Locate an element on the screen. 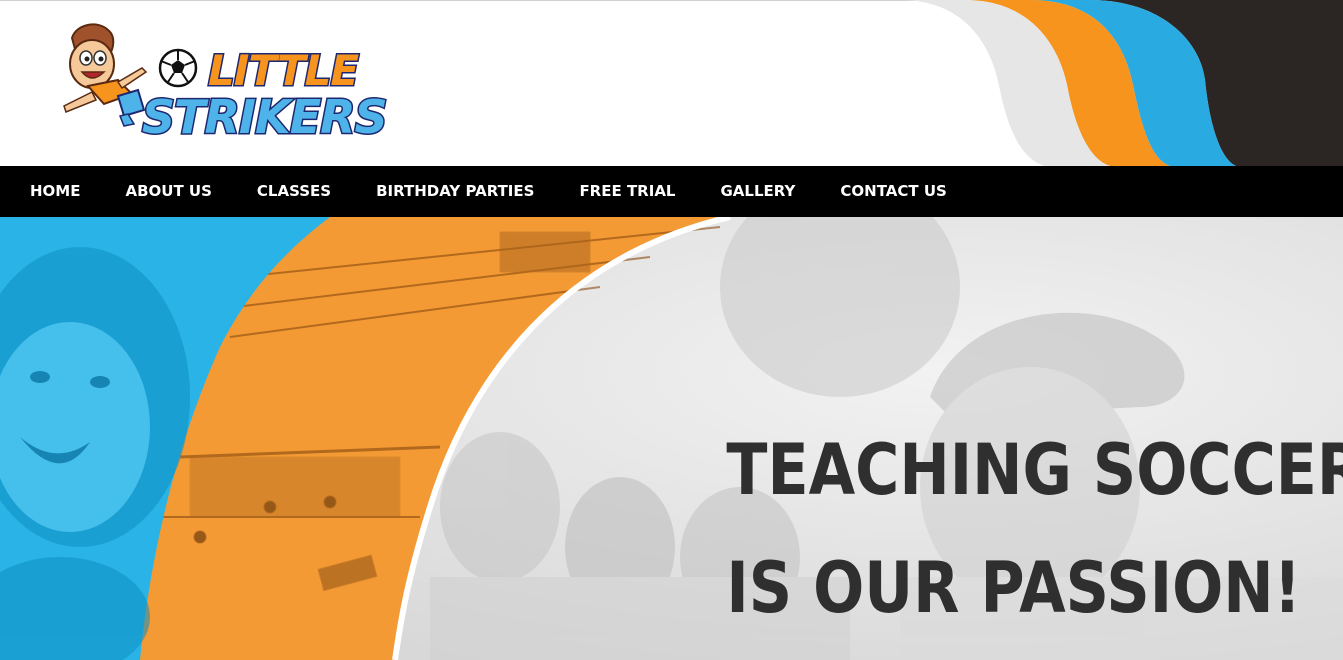 This screenshot has height=660, width=1343. nav-link-birthday-parties: BIRTHDAY PARTIES is located at coordinates (455, 191).